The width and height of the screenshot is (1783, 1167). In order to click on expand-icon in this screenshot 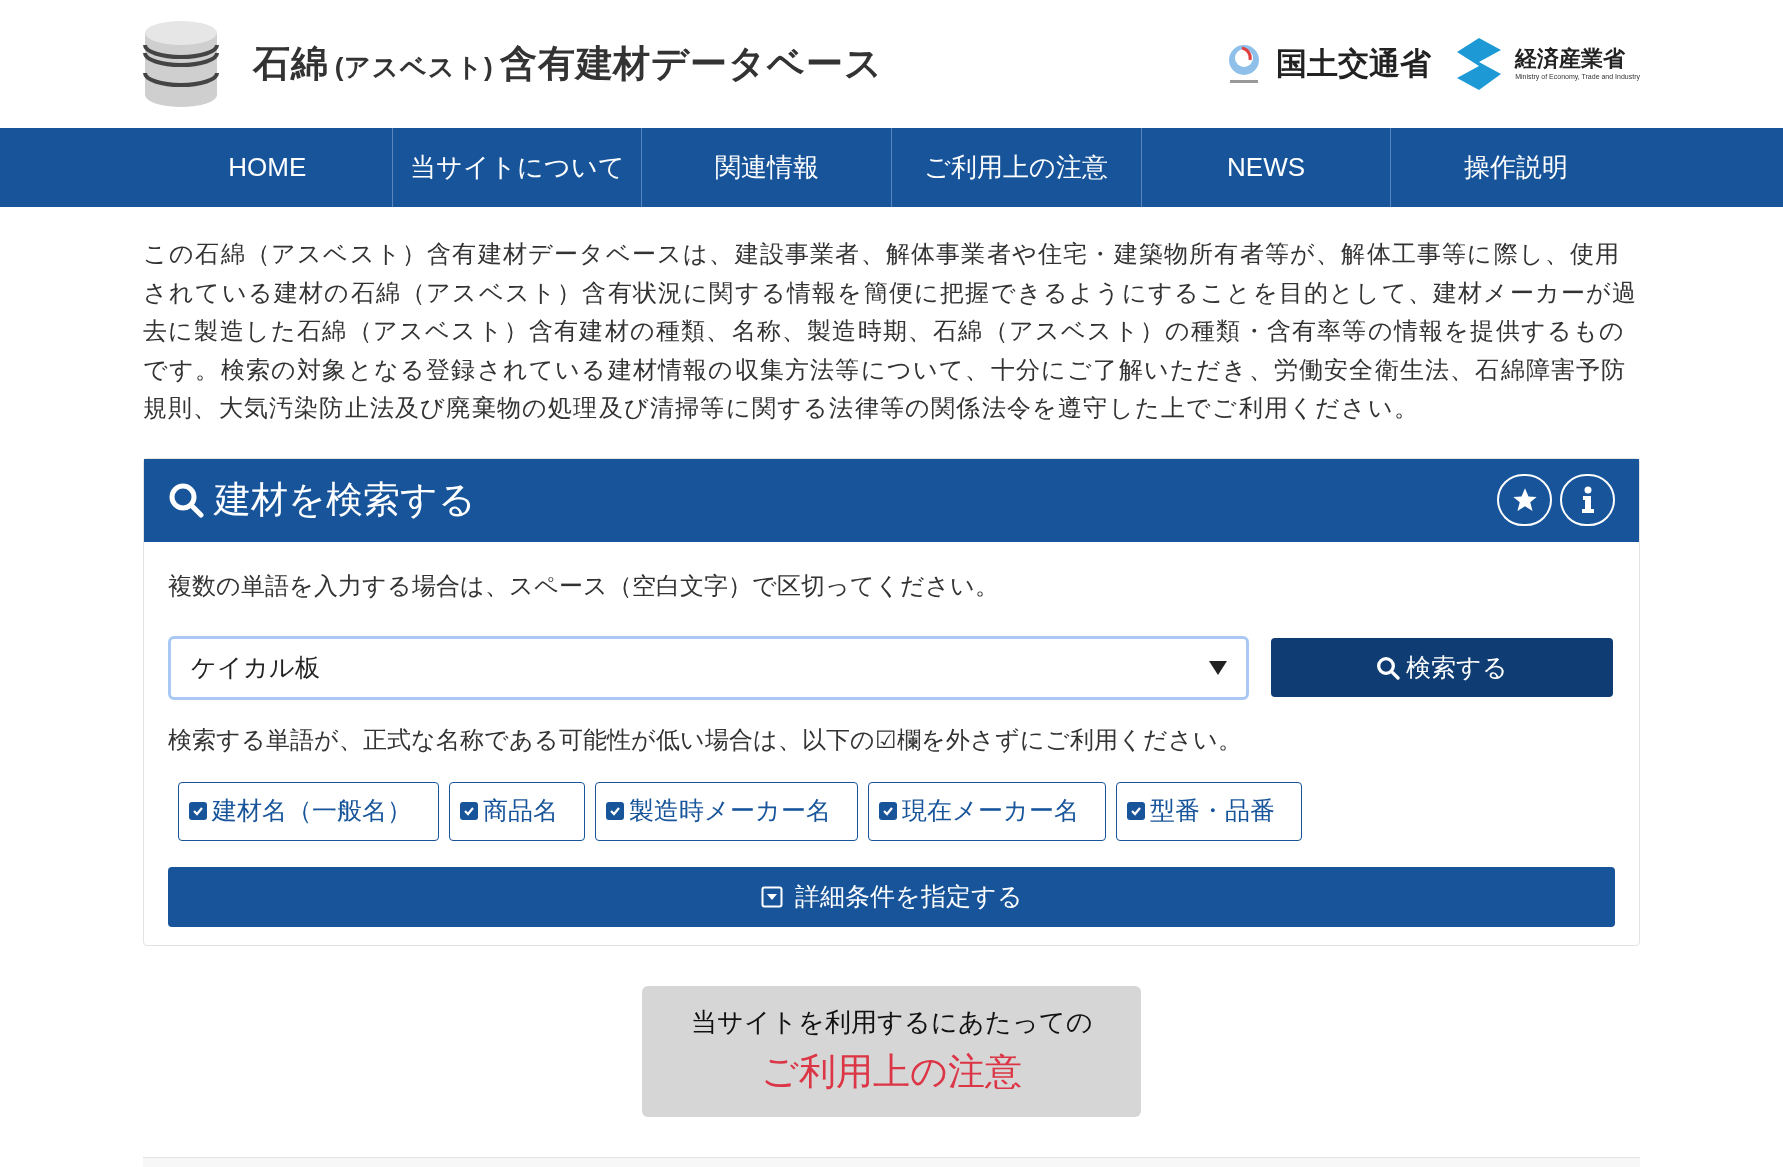, I will do `click(771, 896)`.